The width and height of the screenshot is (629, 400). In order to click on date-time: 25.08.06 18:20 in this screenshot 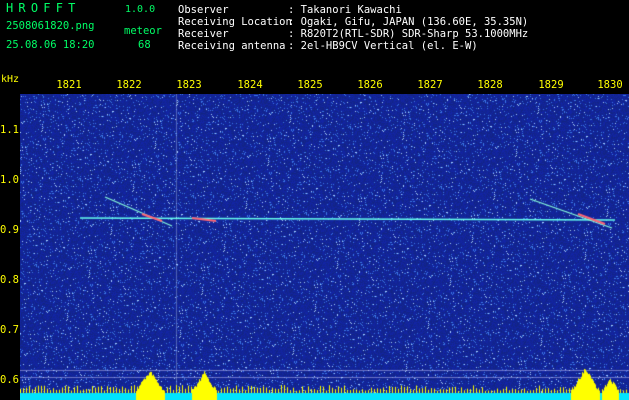, I will do `click(50, 45)`.